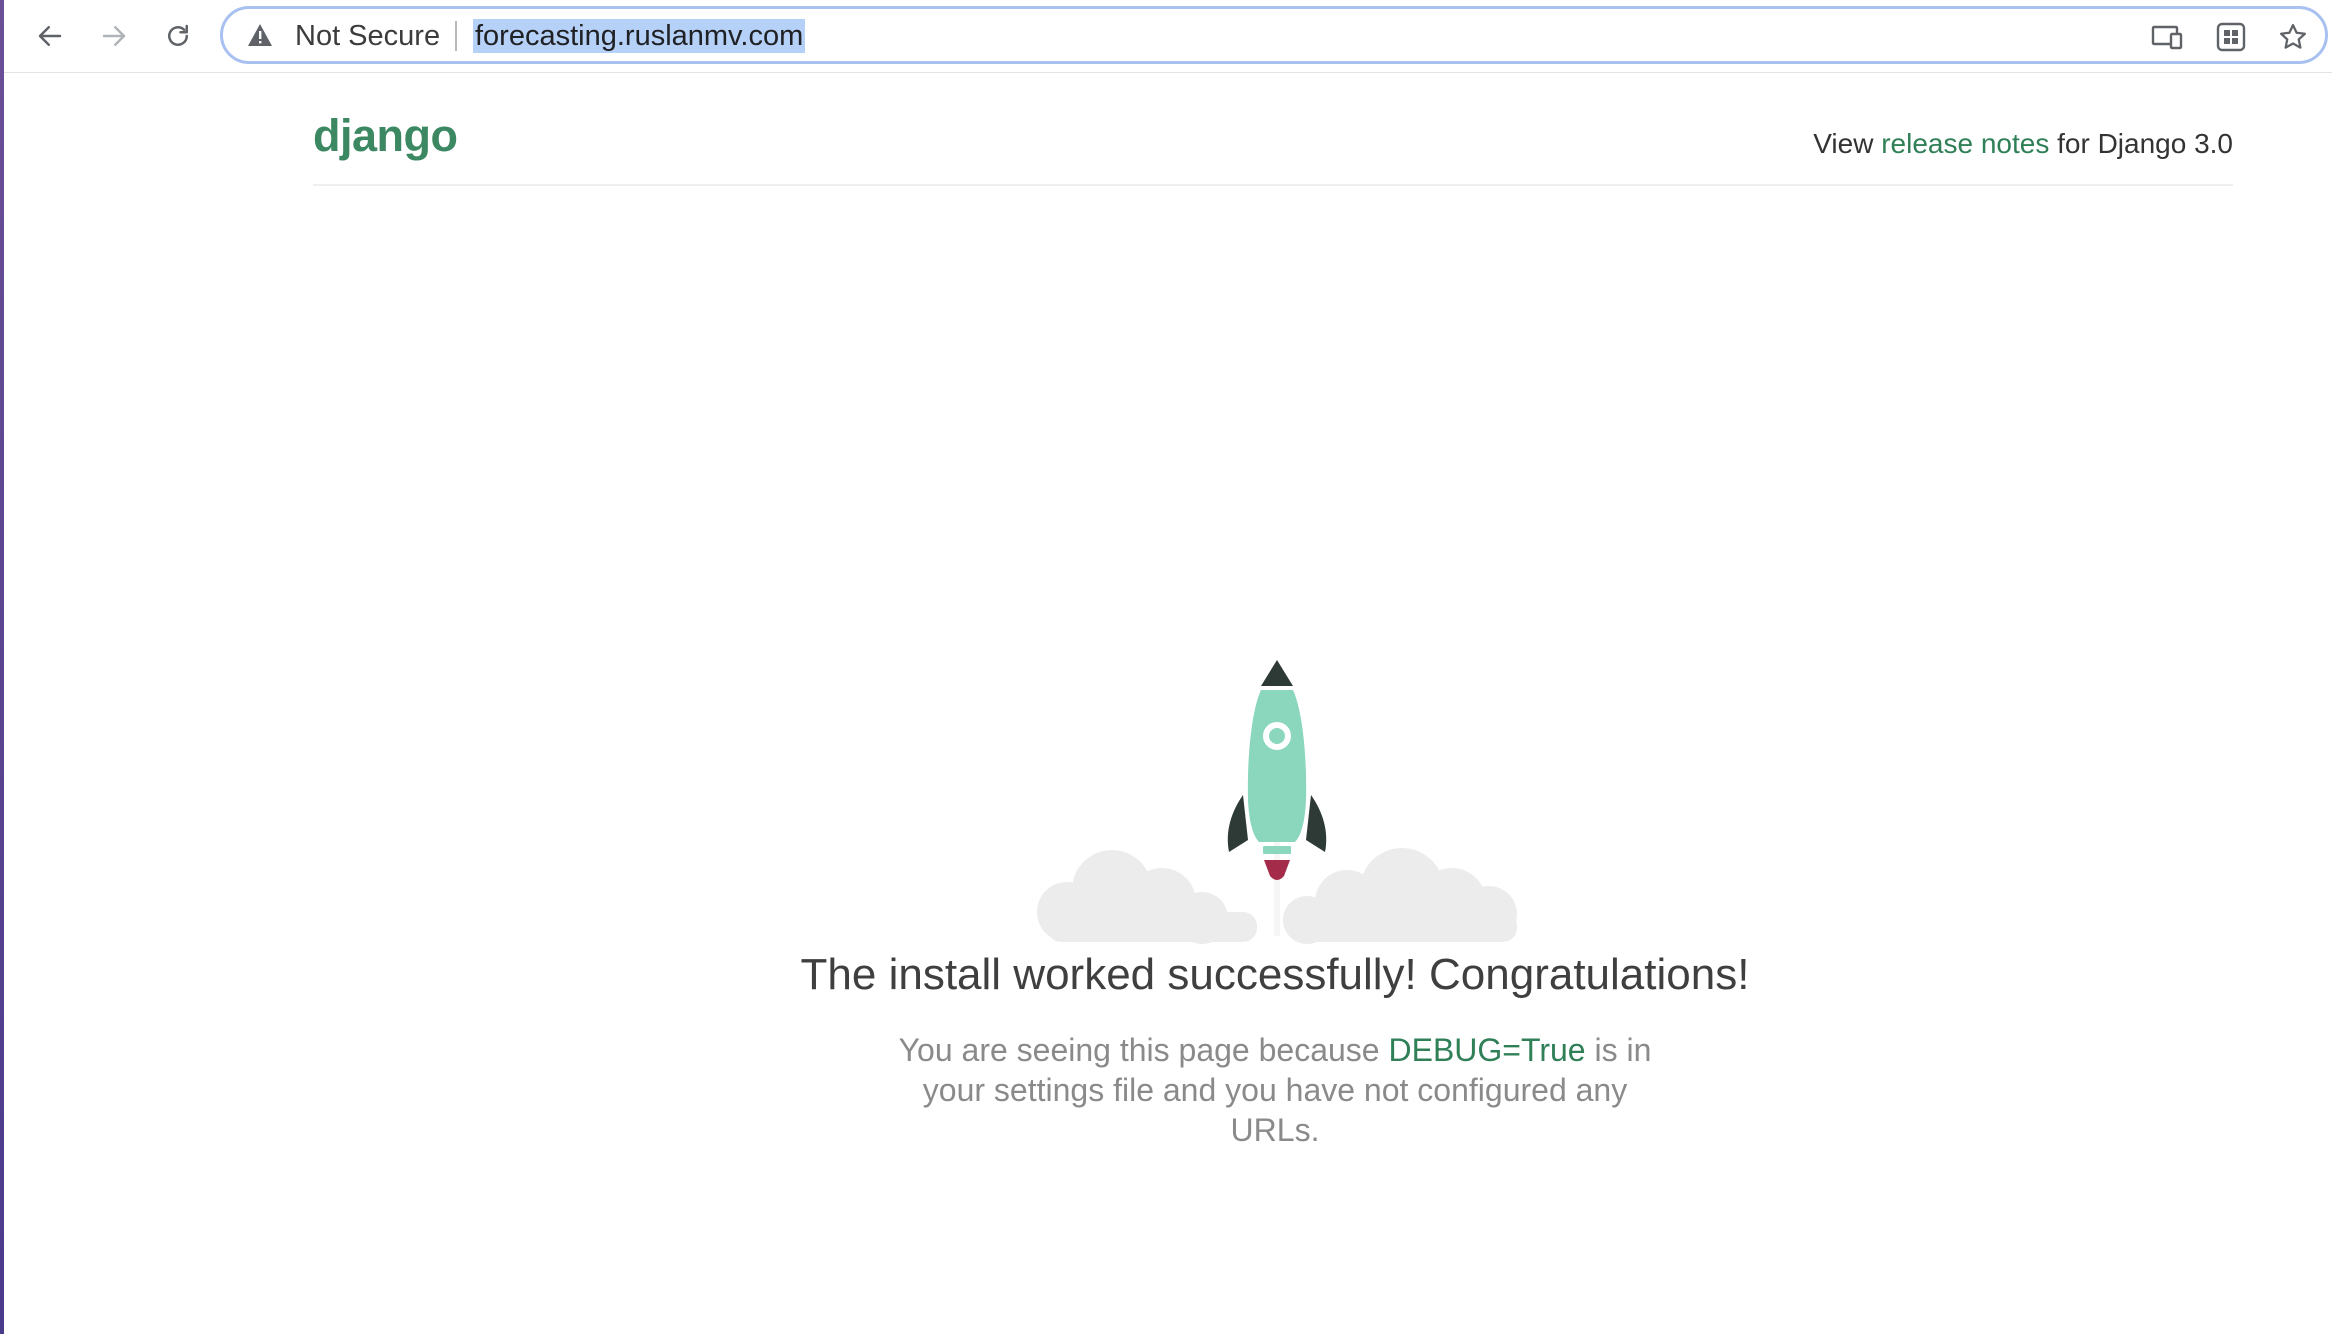 The image size is (2332, 1334). I want to click on release-notes-link: release notes, so click(1965, 143).